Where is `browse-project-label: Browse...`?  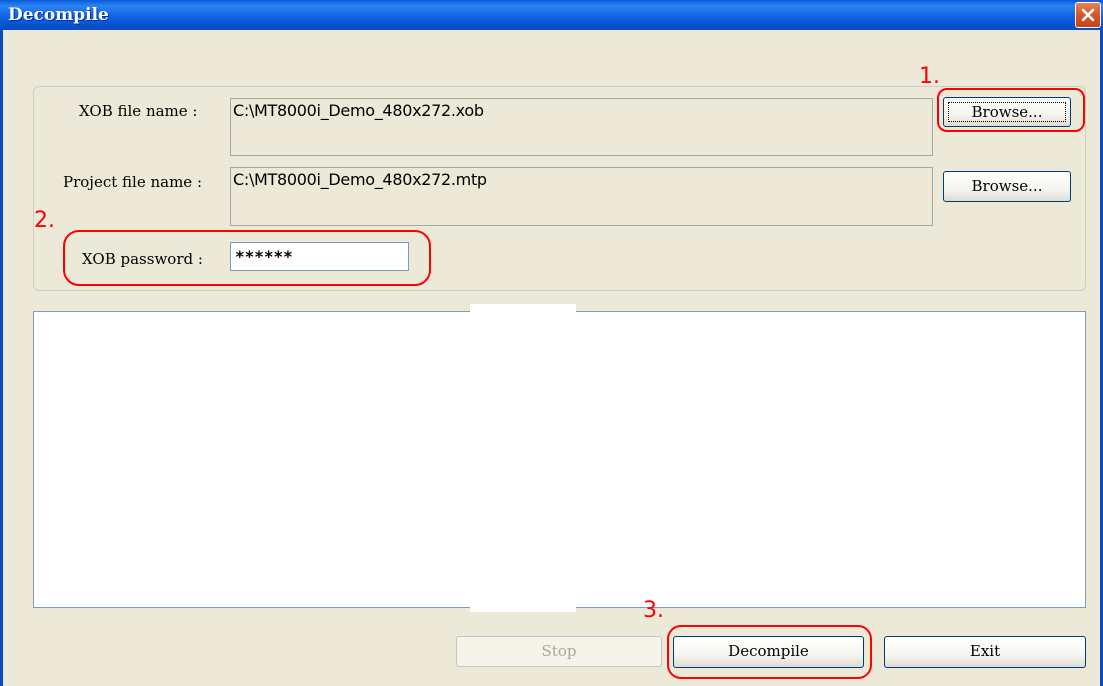
browse-project-label: Browse... is located at coordinates (1007, 186).